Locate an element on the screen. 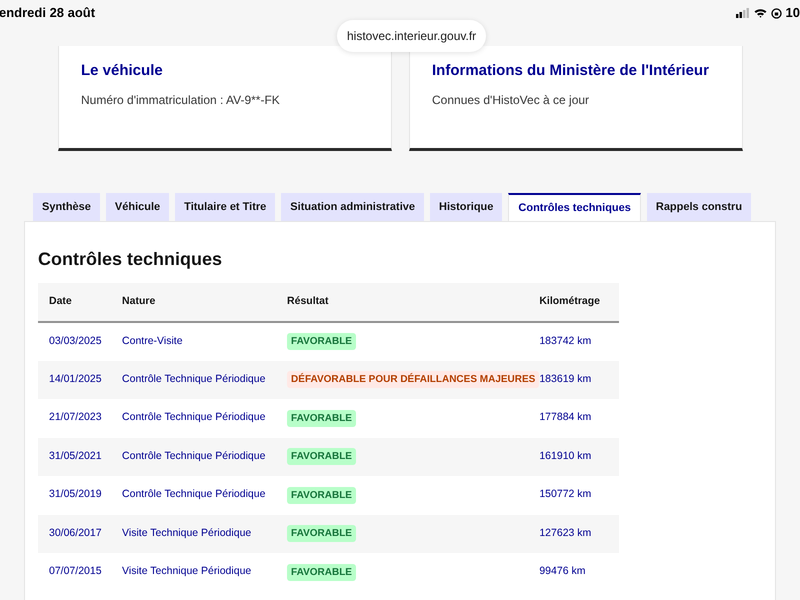 This screenshot has width=800, height=600. table-cell: 31/05/2021 is located at coordinates (80, 457).